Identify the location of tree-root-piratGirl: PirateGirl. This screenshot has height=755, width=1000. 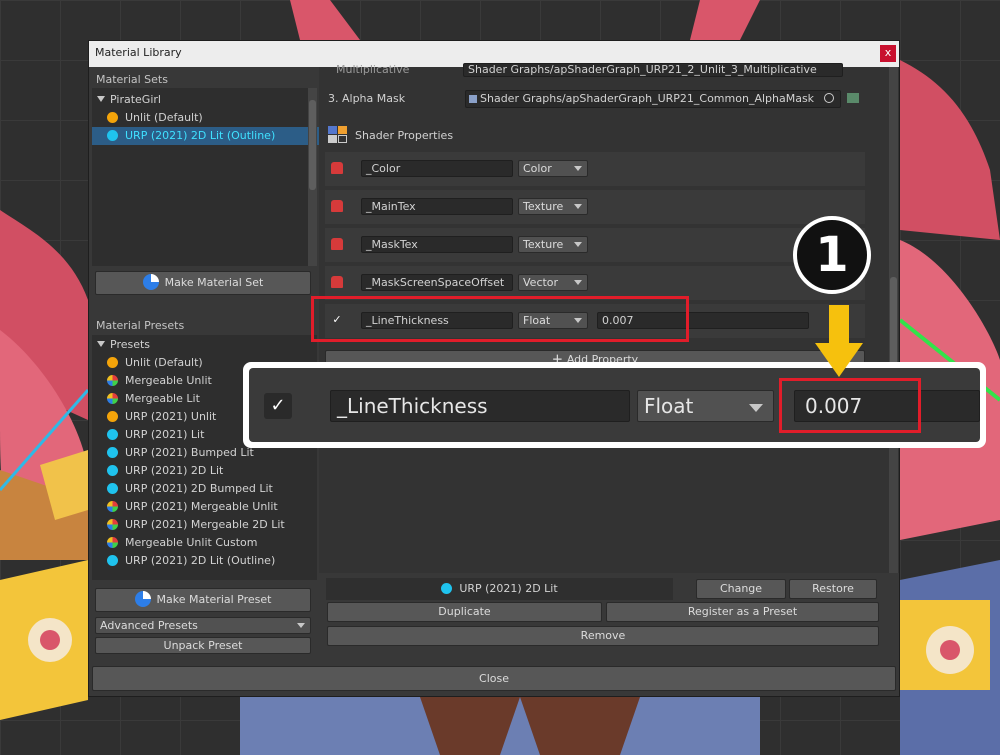
(129, 100).